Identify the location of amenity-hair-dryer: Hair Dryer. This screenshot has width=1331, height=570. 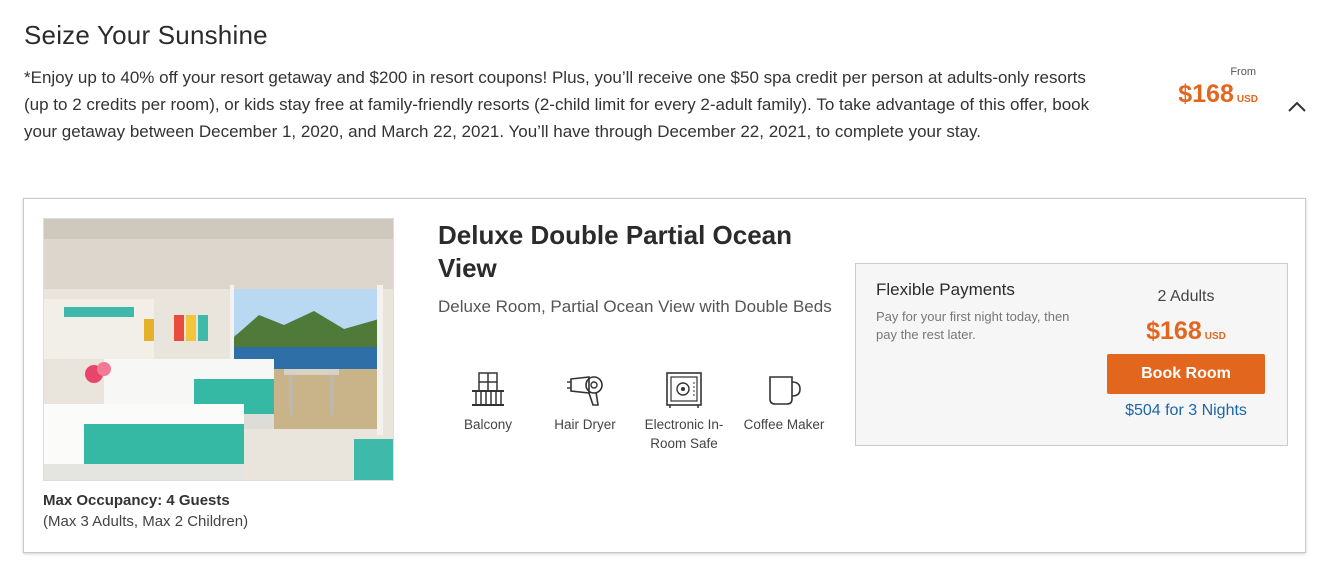
(585, 402).